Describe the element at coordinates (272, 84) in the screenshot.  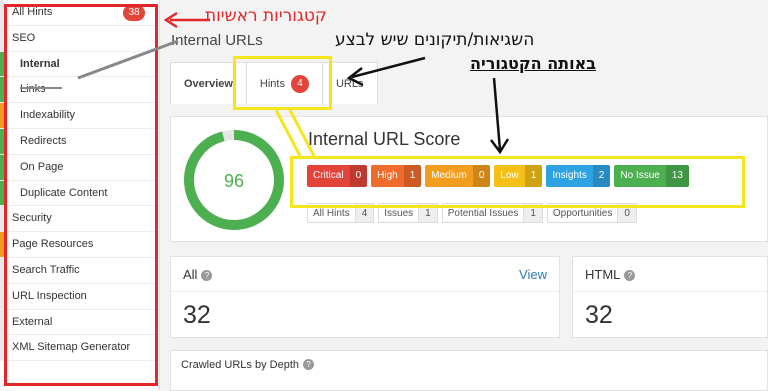
I see `tab-hints-label: Hints` at that location.